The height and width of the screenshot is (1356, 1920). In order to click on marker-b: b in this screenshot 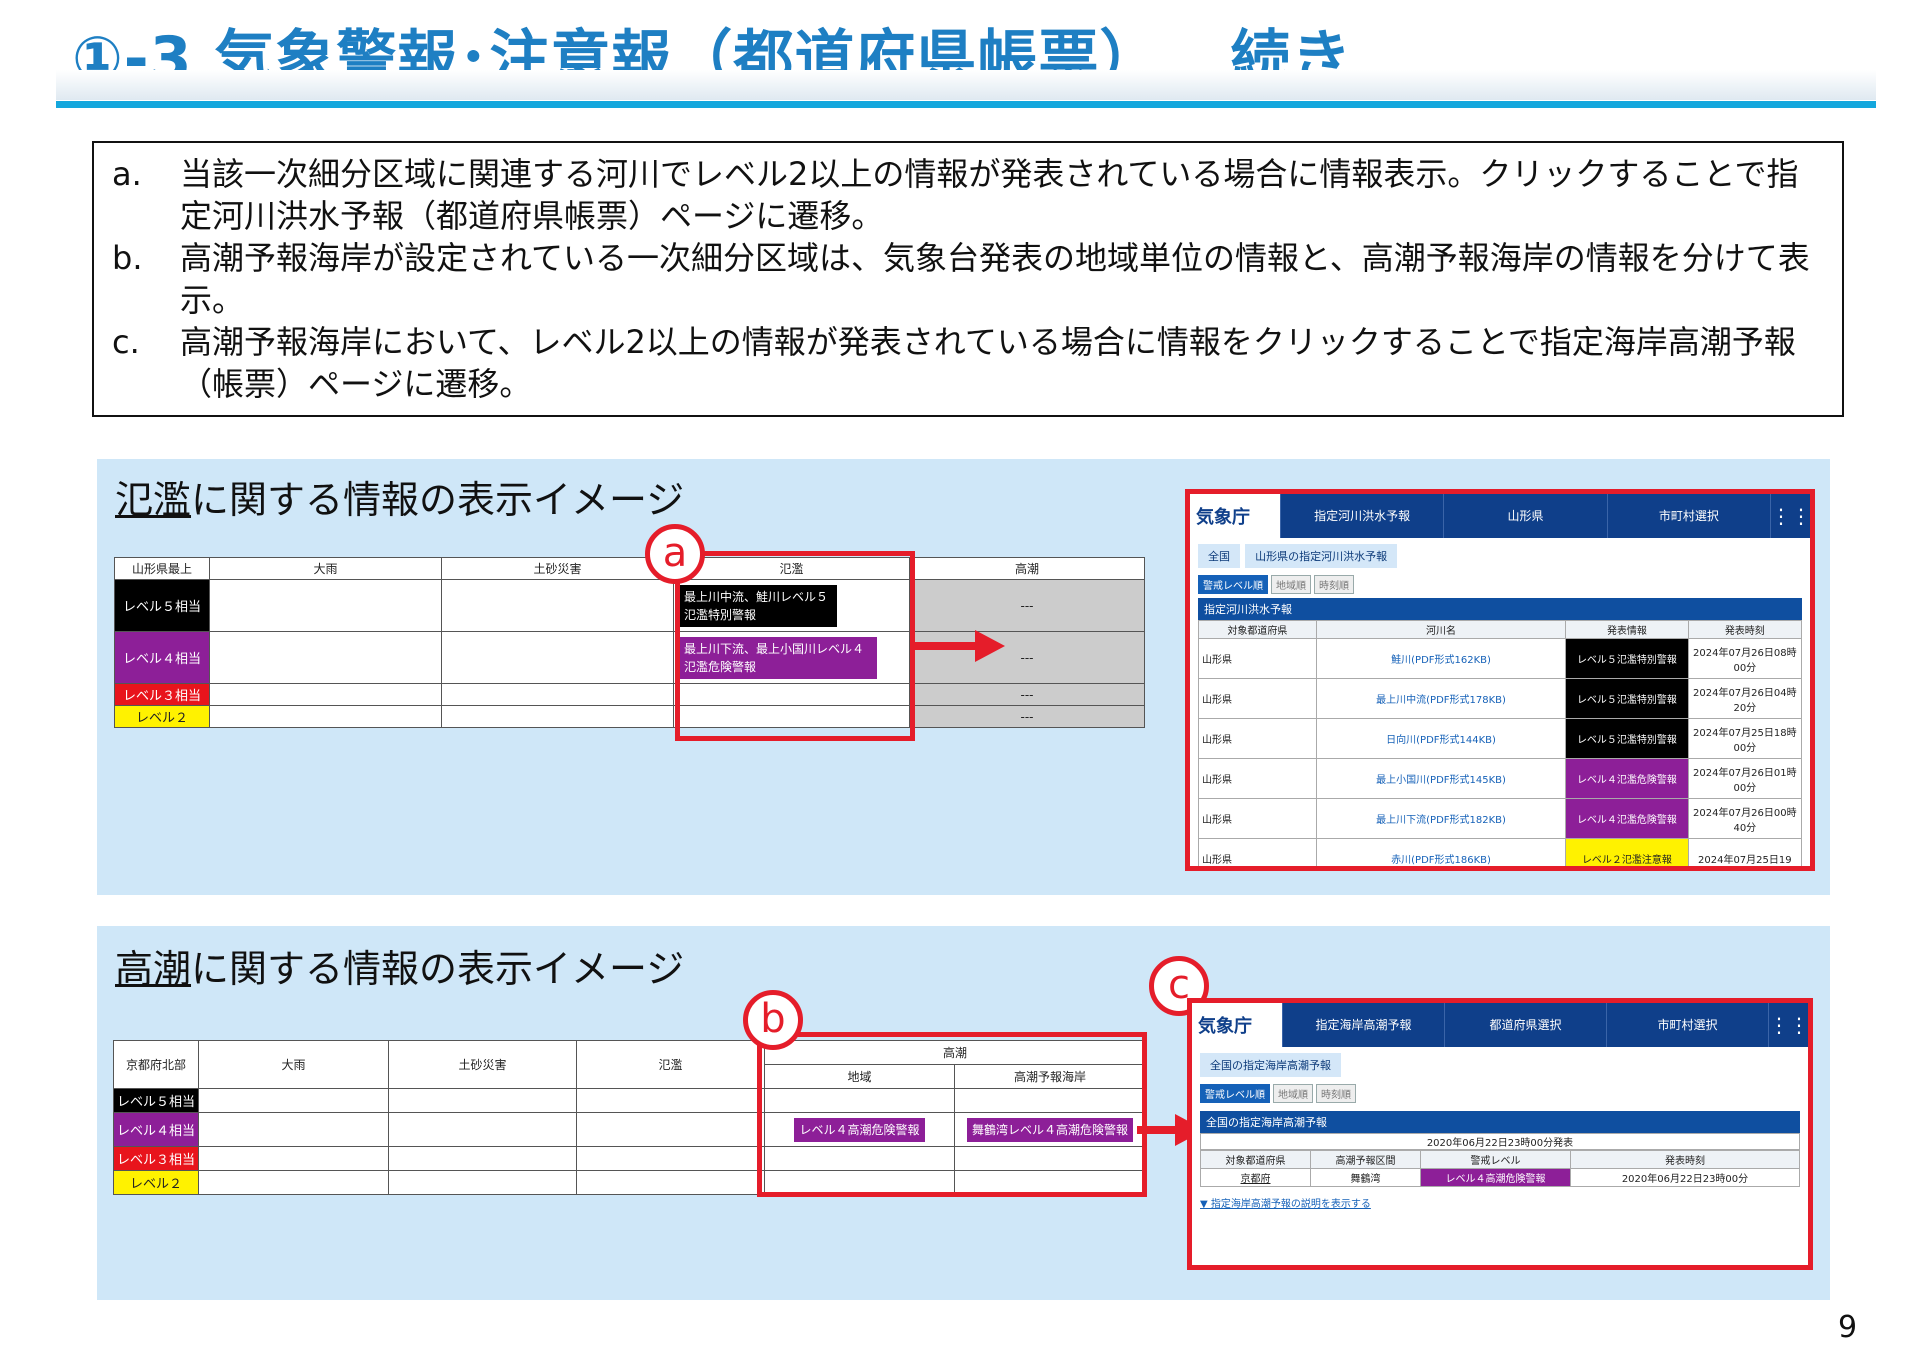, I will do `click(773, 1020)`.